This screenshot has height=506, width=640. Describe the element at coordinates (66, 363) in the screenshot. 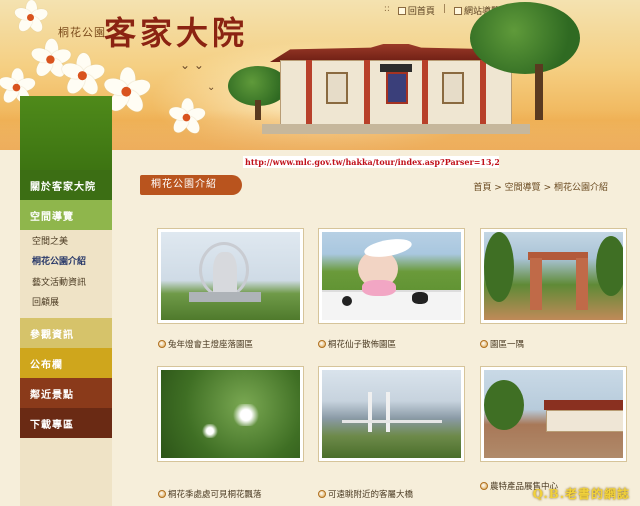

I see `nav-bulletin-board: 公布欄` at that location.